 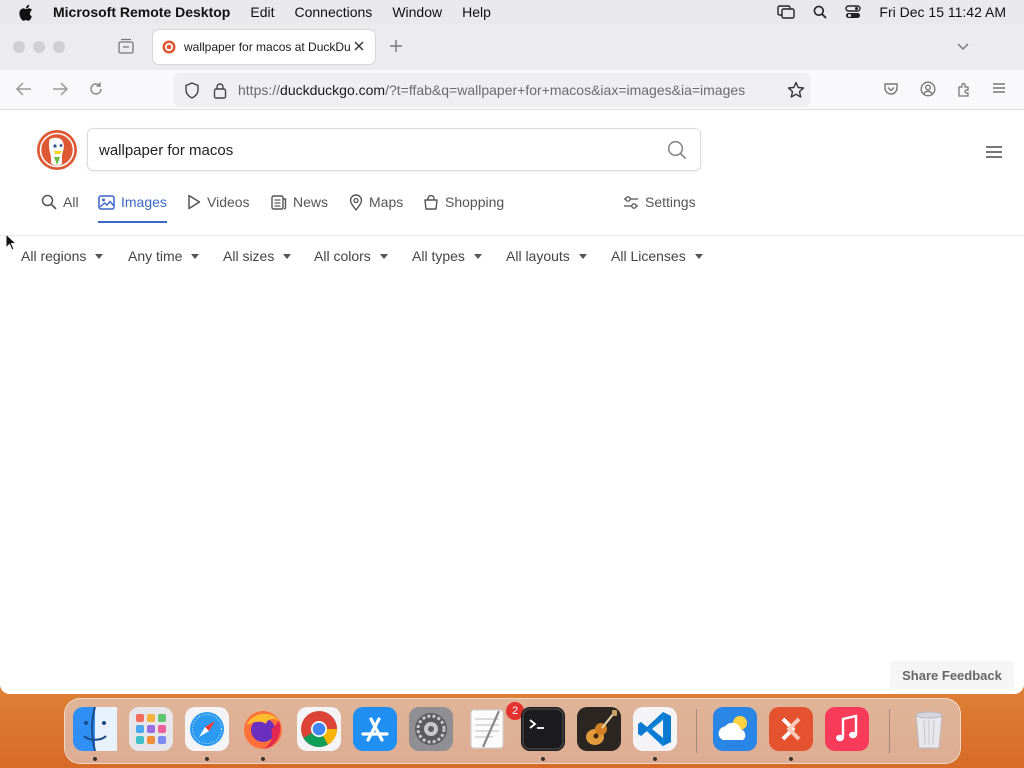 What do you see at coordinates (796, 92) in the screenshot?
I see `bookmark-star-icon` at bounding box center [796, 92].